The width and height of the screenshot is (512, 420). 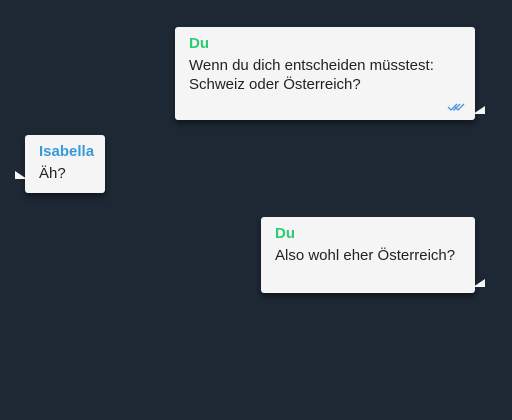 I want to click on message-text: Äh?, so click(x=52, y=173).